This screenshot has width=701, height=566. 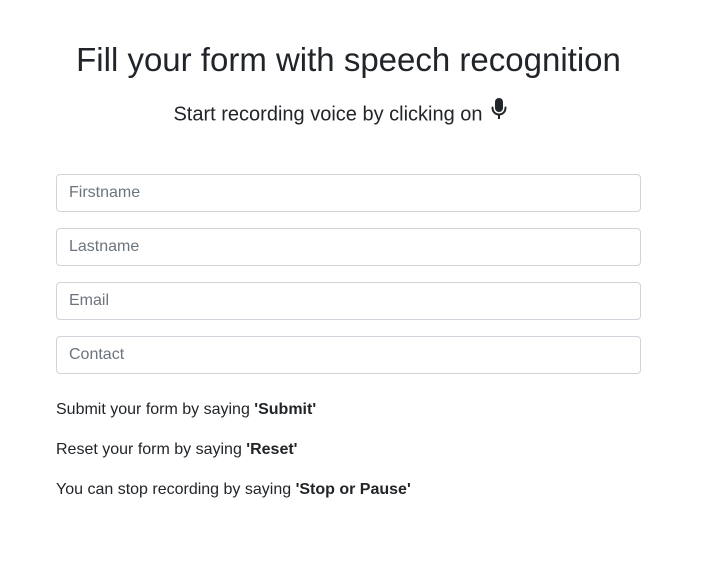 What do you see at coordinates (348, 59) in the screenshot?
I see `page-title: Fill your form with speech recognition` at bounding box center [348, 59].